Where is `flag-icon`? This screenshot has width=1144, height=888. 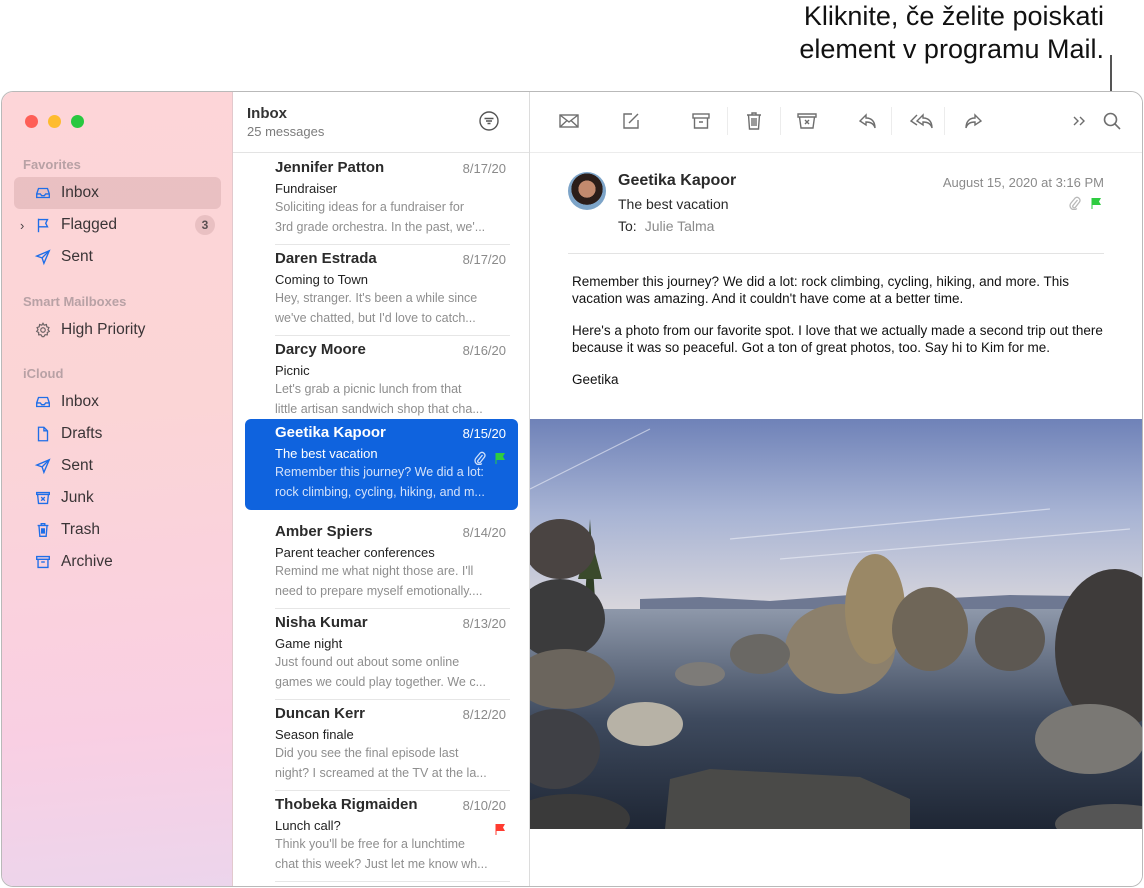
flag-icon is located at coordinates (43, 225).